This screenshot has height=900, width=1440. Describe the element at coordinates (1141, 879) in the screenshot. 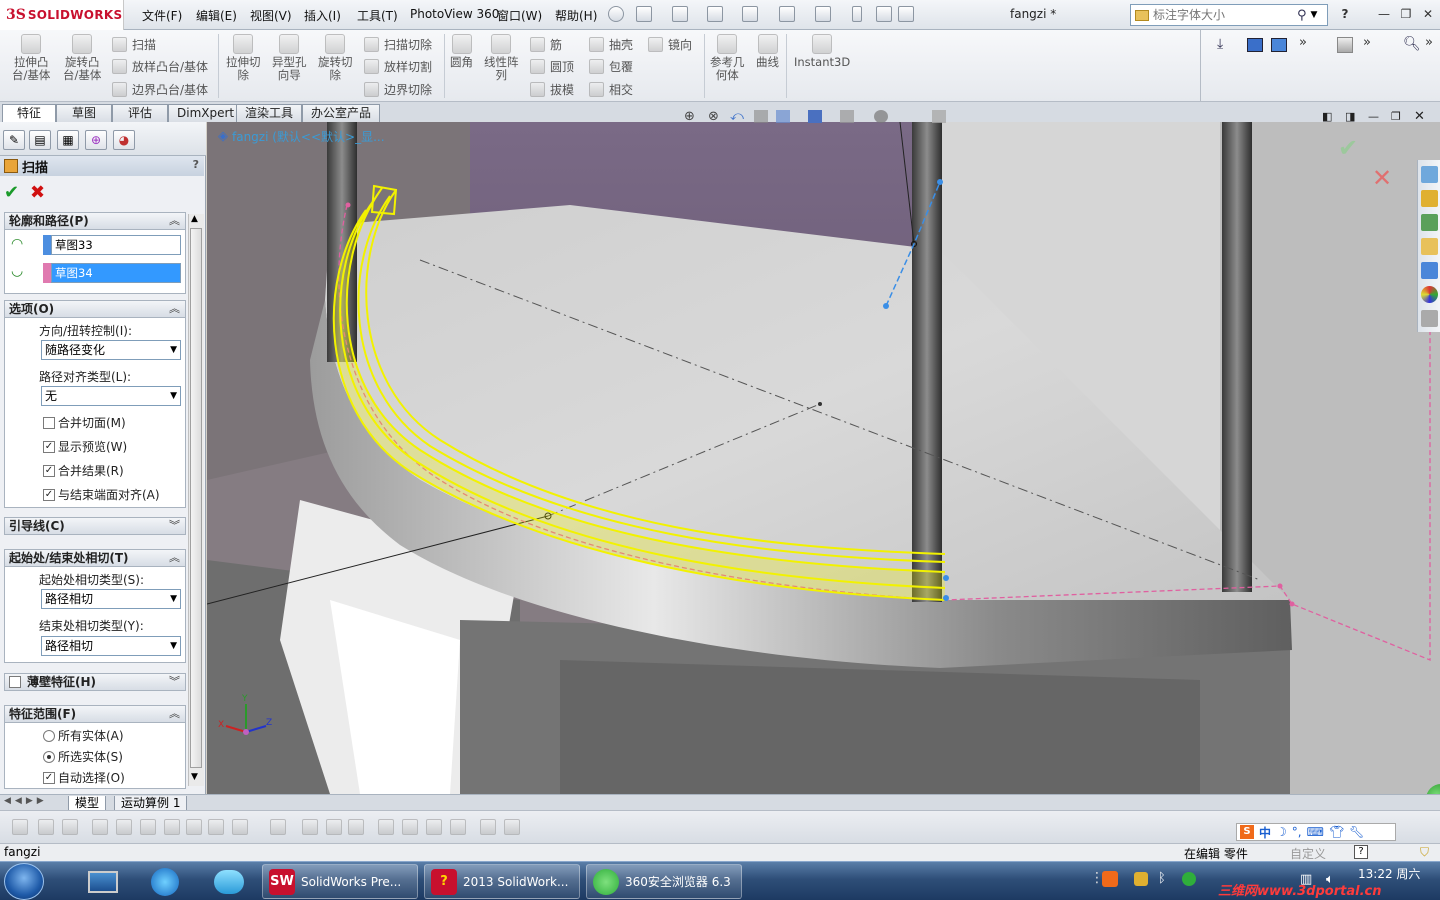

I see `tray-app-icon` at that location.